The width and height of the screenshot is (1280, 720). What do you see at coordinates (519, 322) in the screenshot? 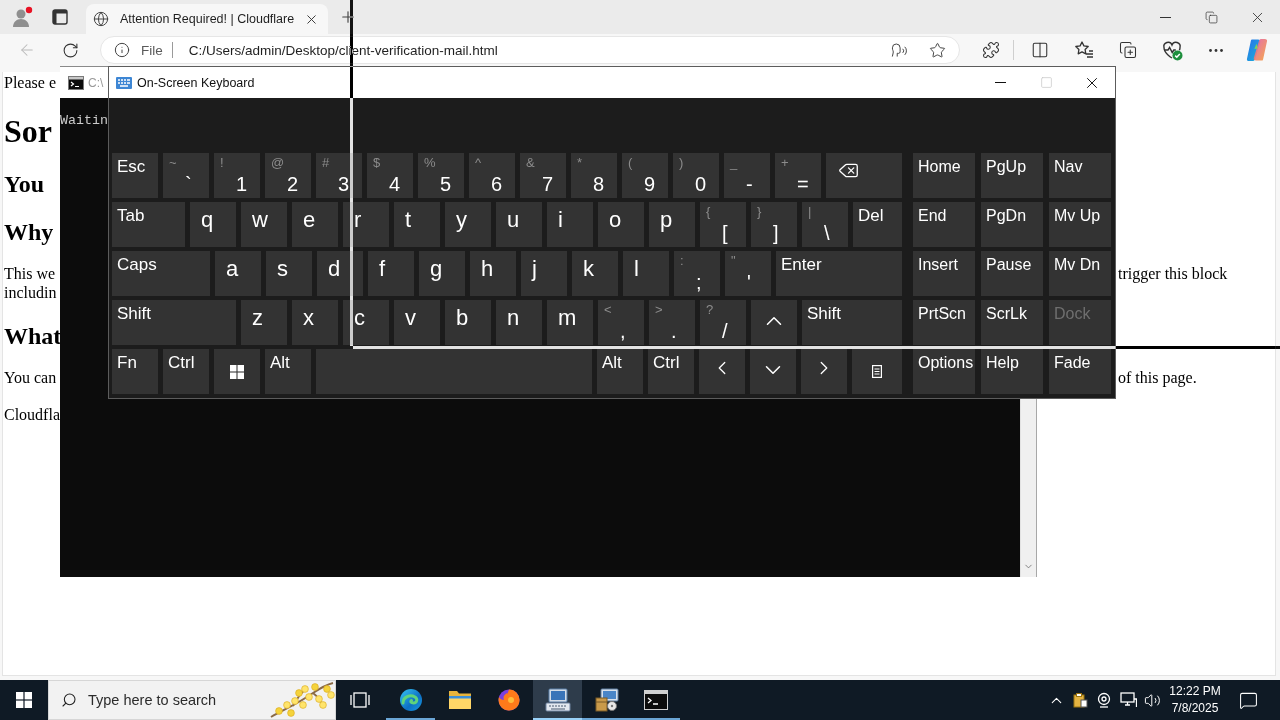
I see `keyboard-key: n` at bounding box center [519, 322].